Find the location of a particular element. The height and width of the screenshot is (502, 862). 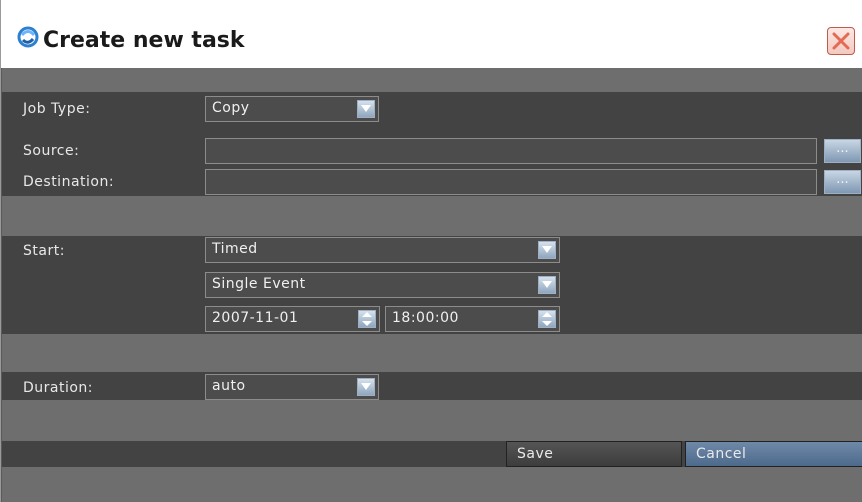

destination-label: Destination: is located at coordinates (69, 182).